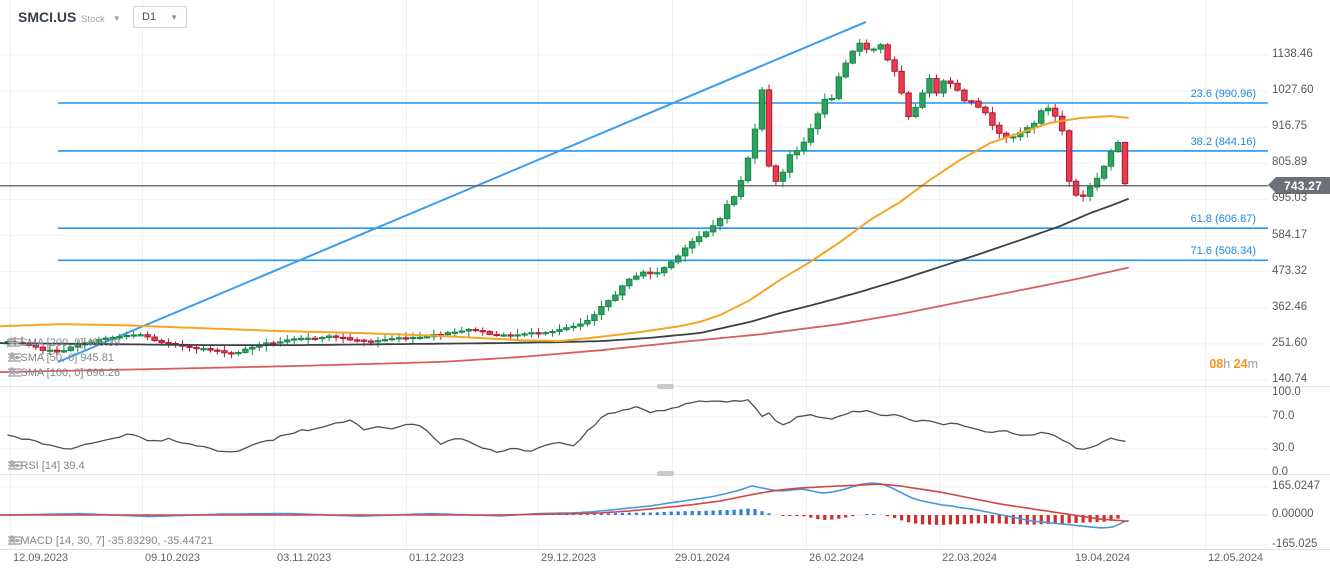 This screenshot has height=577, width=1330. I want to click on rsi-axis-label: 0.0, so click(1280, 472).